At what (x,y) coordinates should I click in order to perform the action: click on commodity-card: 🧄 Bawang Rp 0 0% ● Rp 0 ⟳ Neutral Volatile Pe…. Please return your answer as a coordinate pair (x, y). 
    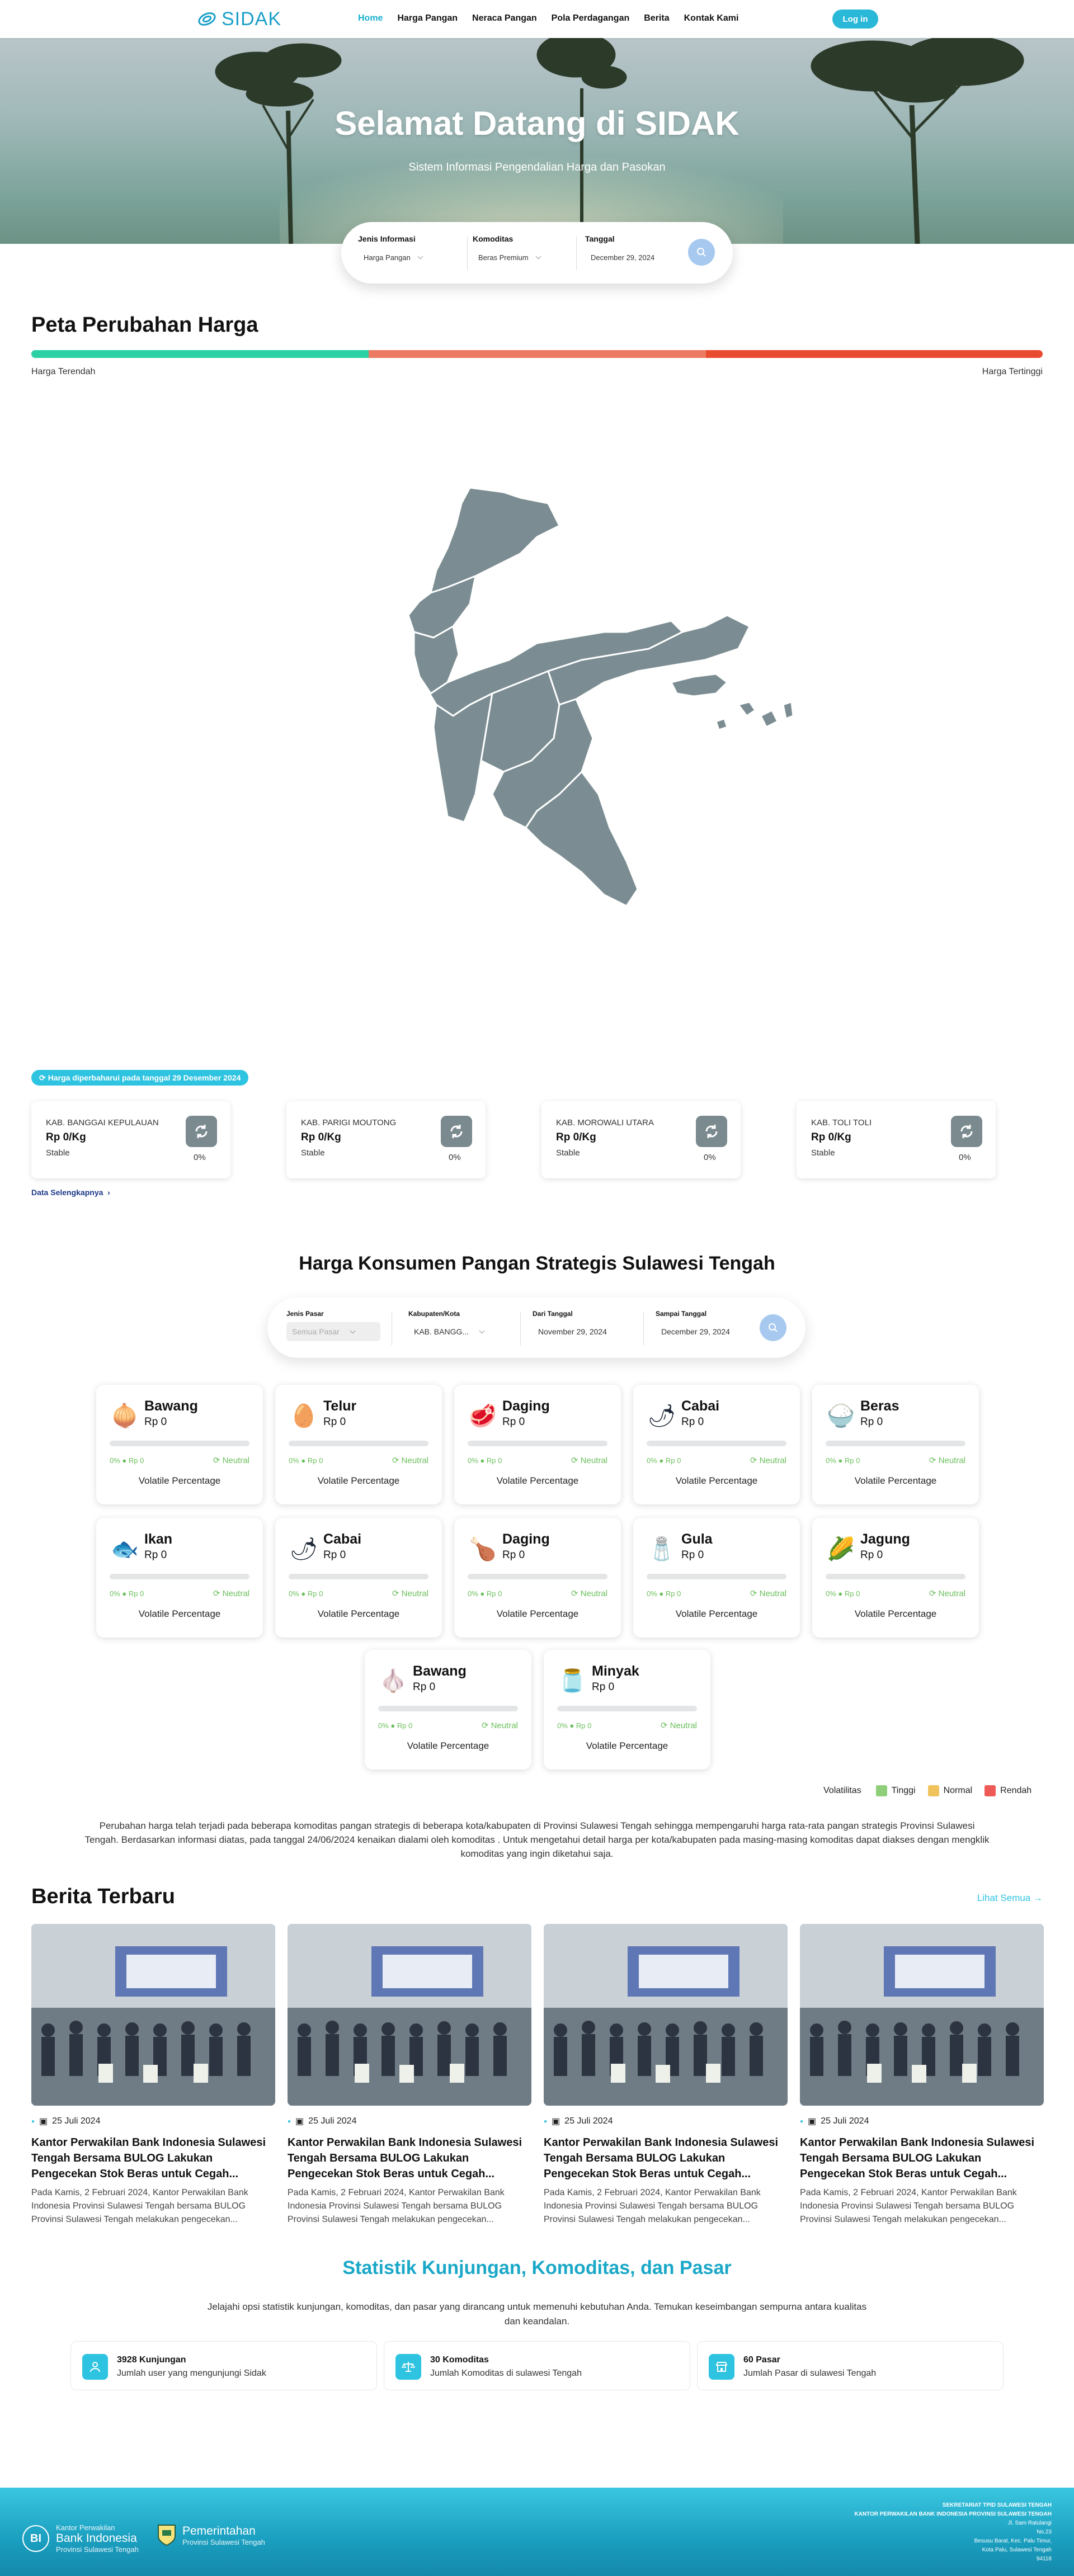
    Looking at the image, I should click on (448, 1710).